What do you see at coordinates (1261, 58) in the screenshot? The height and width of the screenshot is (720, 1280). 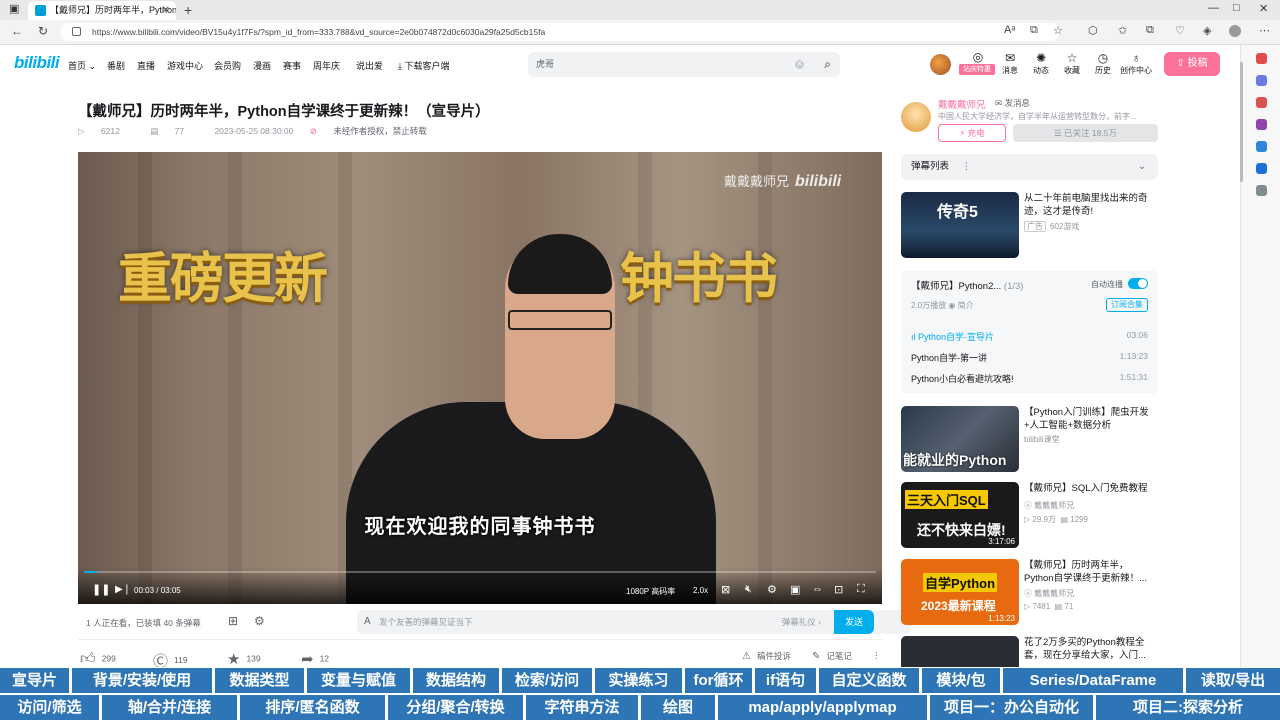 I see `sidebar-search-icon` at bounding box center [1261, 58].